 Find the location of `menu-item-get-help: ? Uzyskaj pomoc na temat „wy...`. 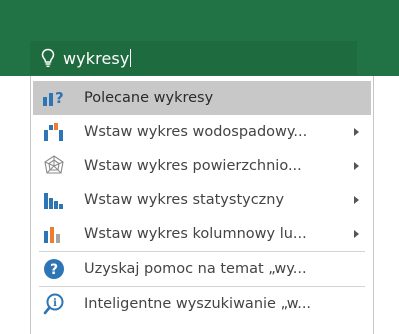

menu-item-get-help: ? Uzyskaj pomoc na temat „wy... is located at coordinates (202, 269).